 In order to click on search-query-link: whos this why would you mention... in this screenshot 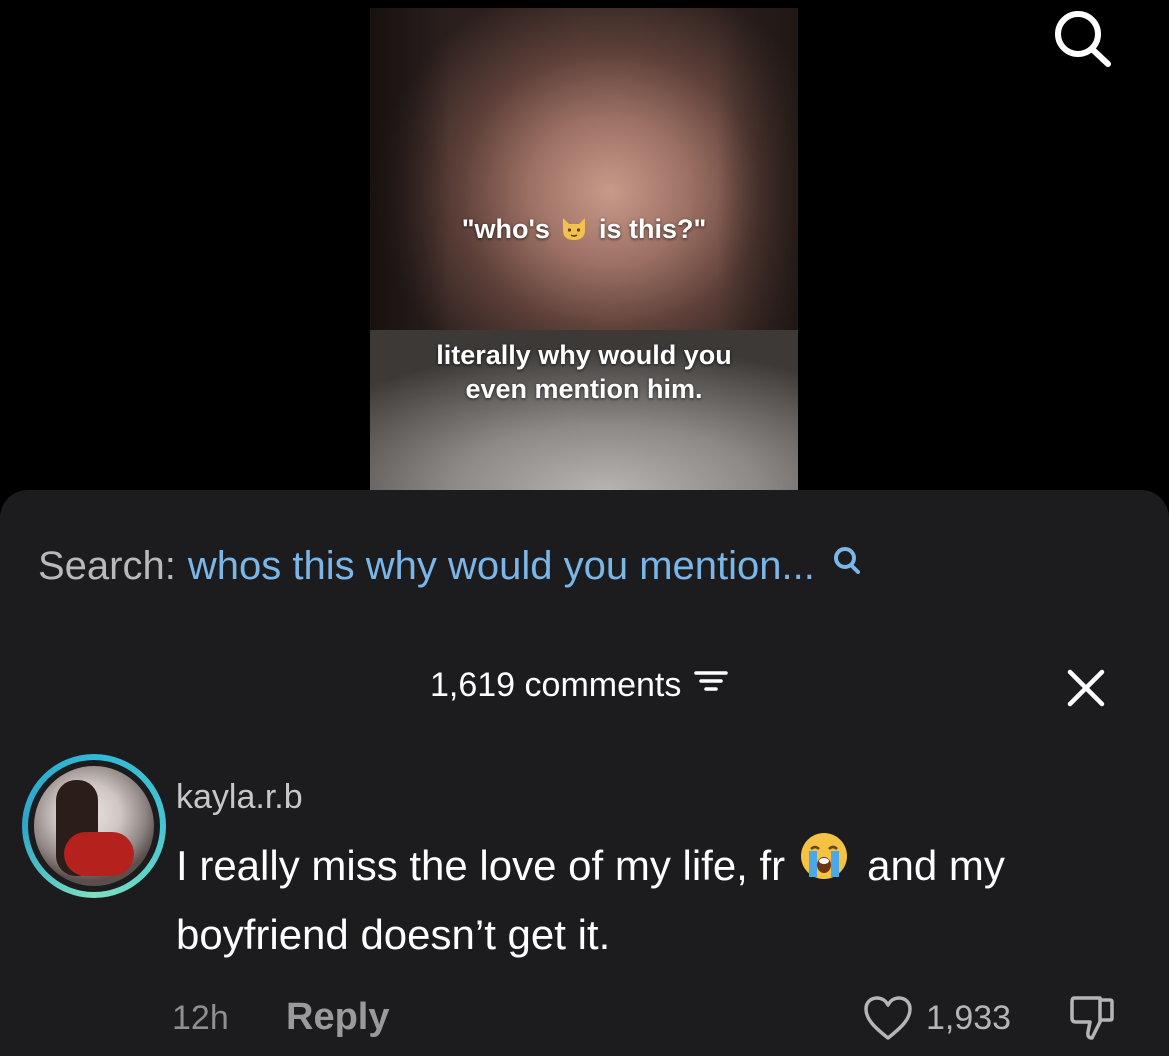, I will do `click(501, 566)`.